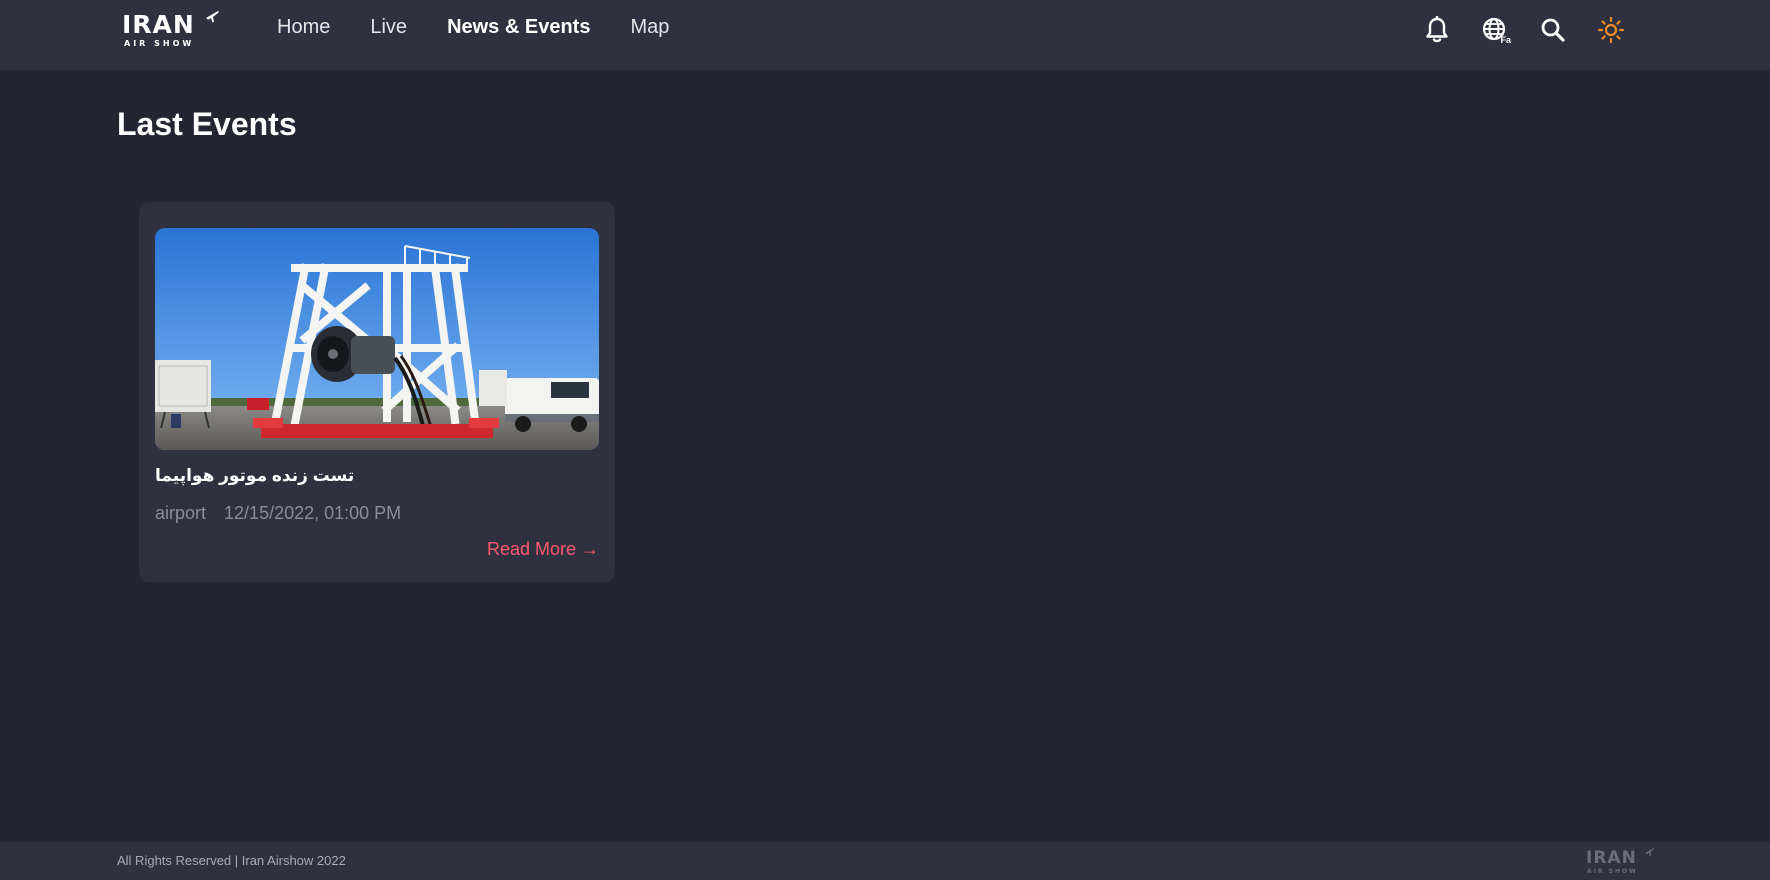 The height and width of the screenshot is (880, 1770). Describe the element at coordinates (1495, 30) in the screenshot. I see `language-button: Fa` at that location.